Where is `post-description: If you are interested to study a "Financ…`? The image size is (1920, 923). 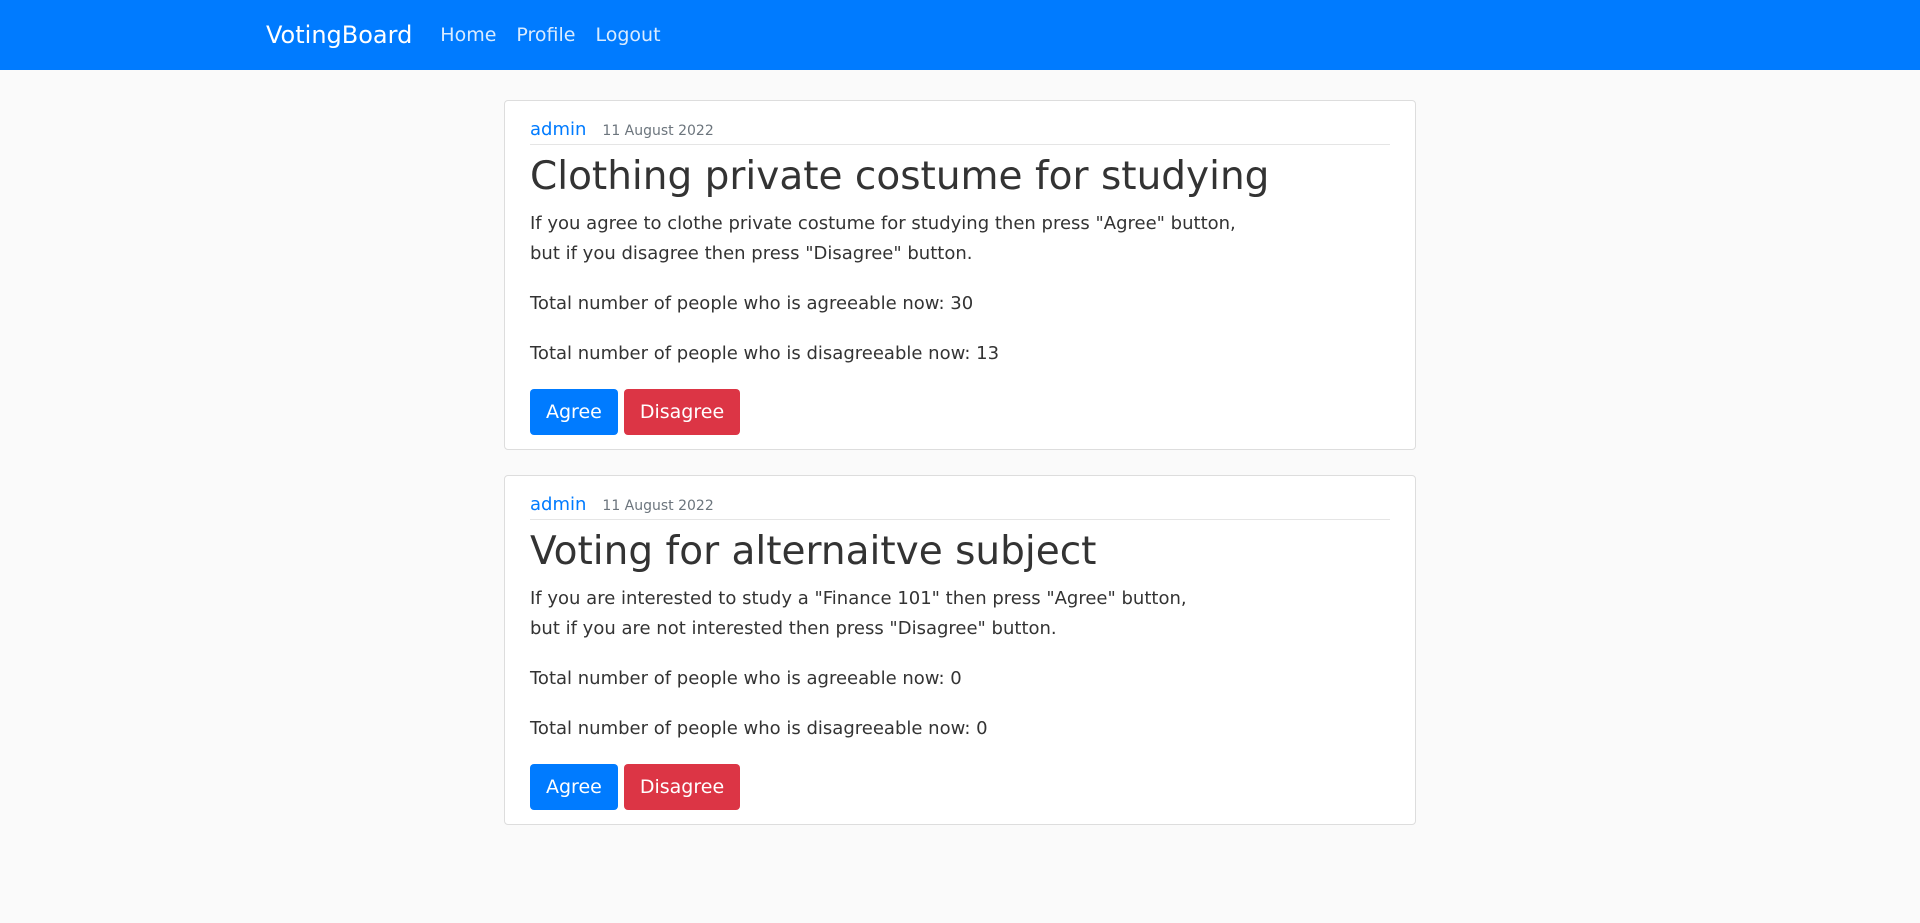 post-description: If you are interested to study a "Financ… is located at coordinates (960, 614).